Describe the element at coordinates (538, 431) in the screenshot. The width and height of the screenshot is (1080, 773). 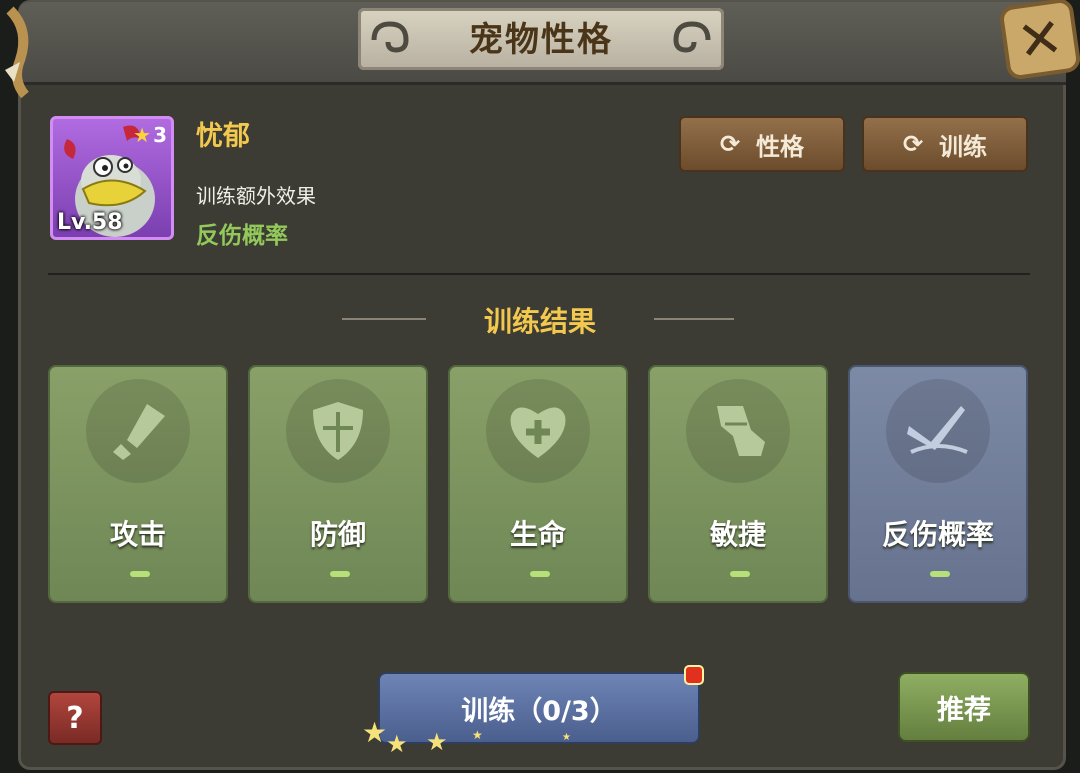
I see `heart-plus-icon` at that location.